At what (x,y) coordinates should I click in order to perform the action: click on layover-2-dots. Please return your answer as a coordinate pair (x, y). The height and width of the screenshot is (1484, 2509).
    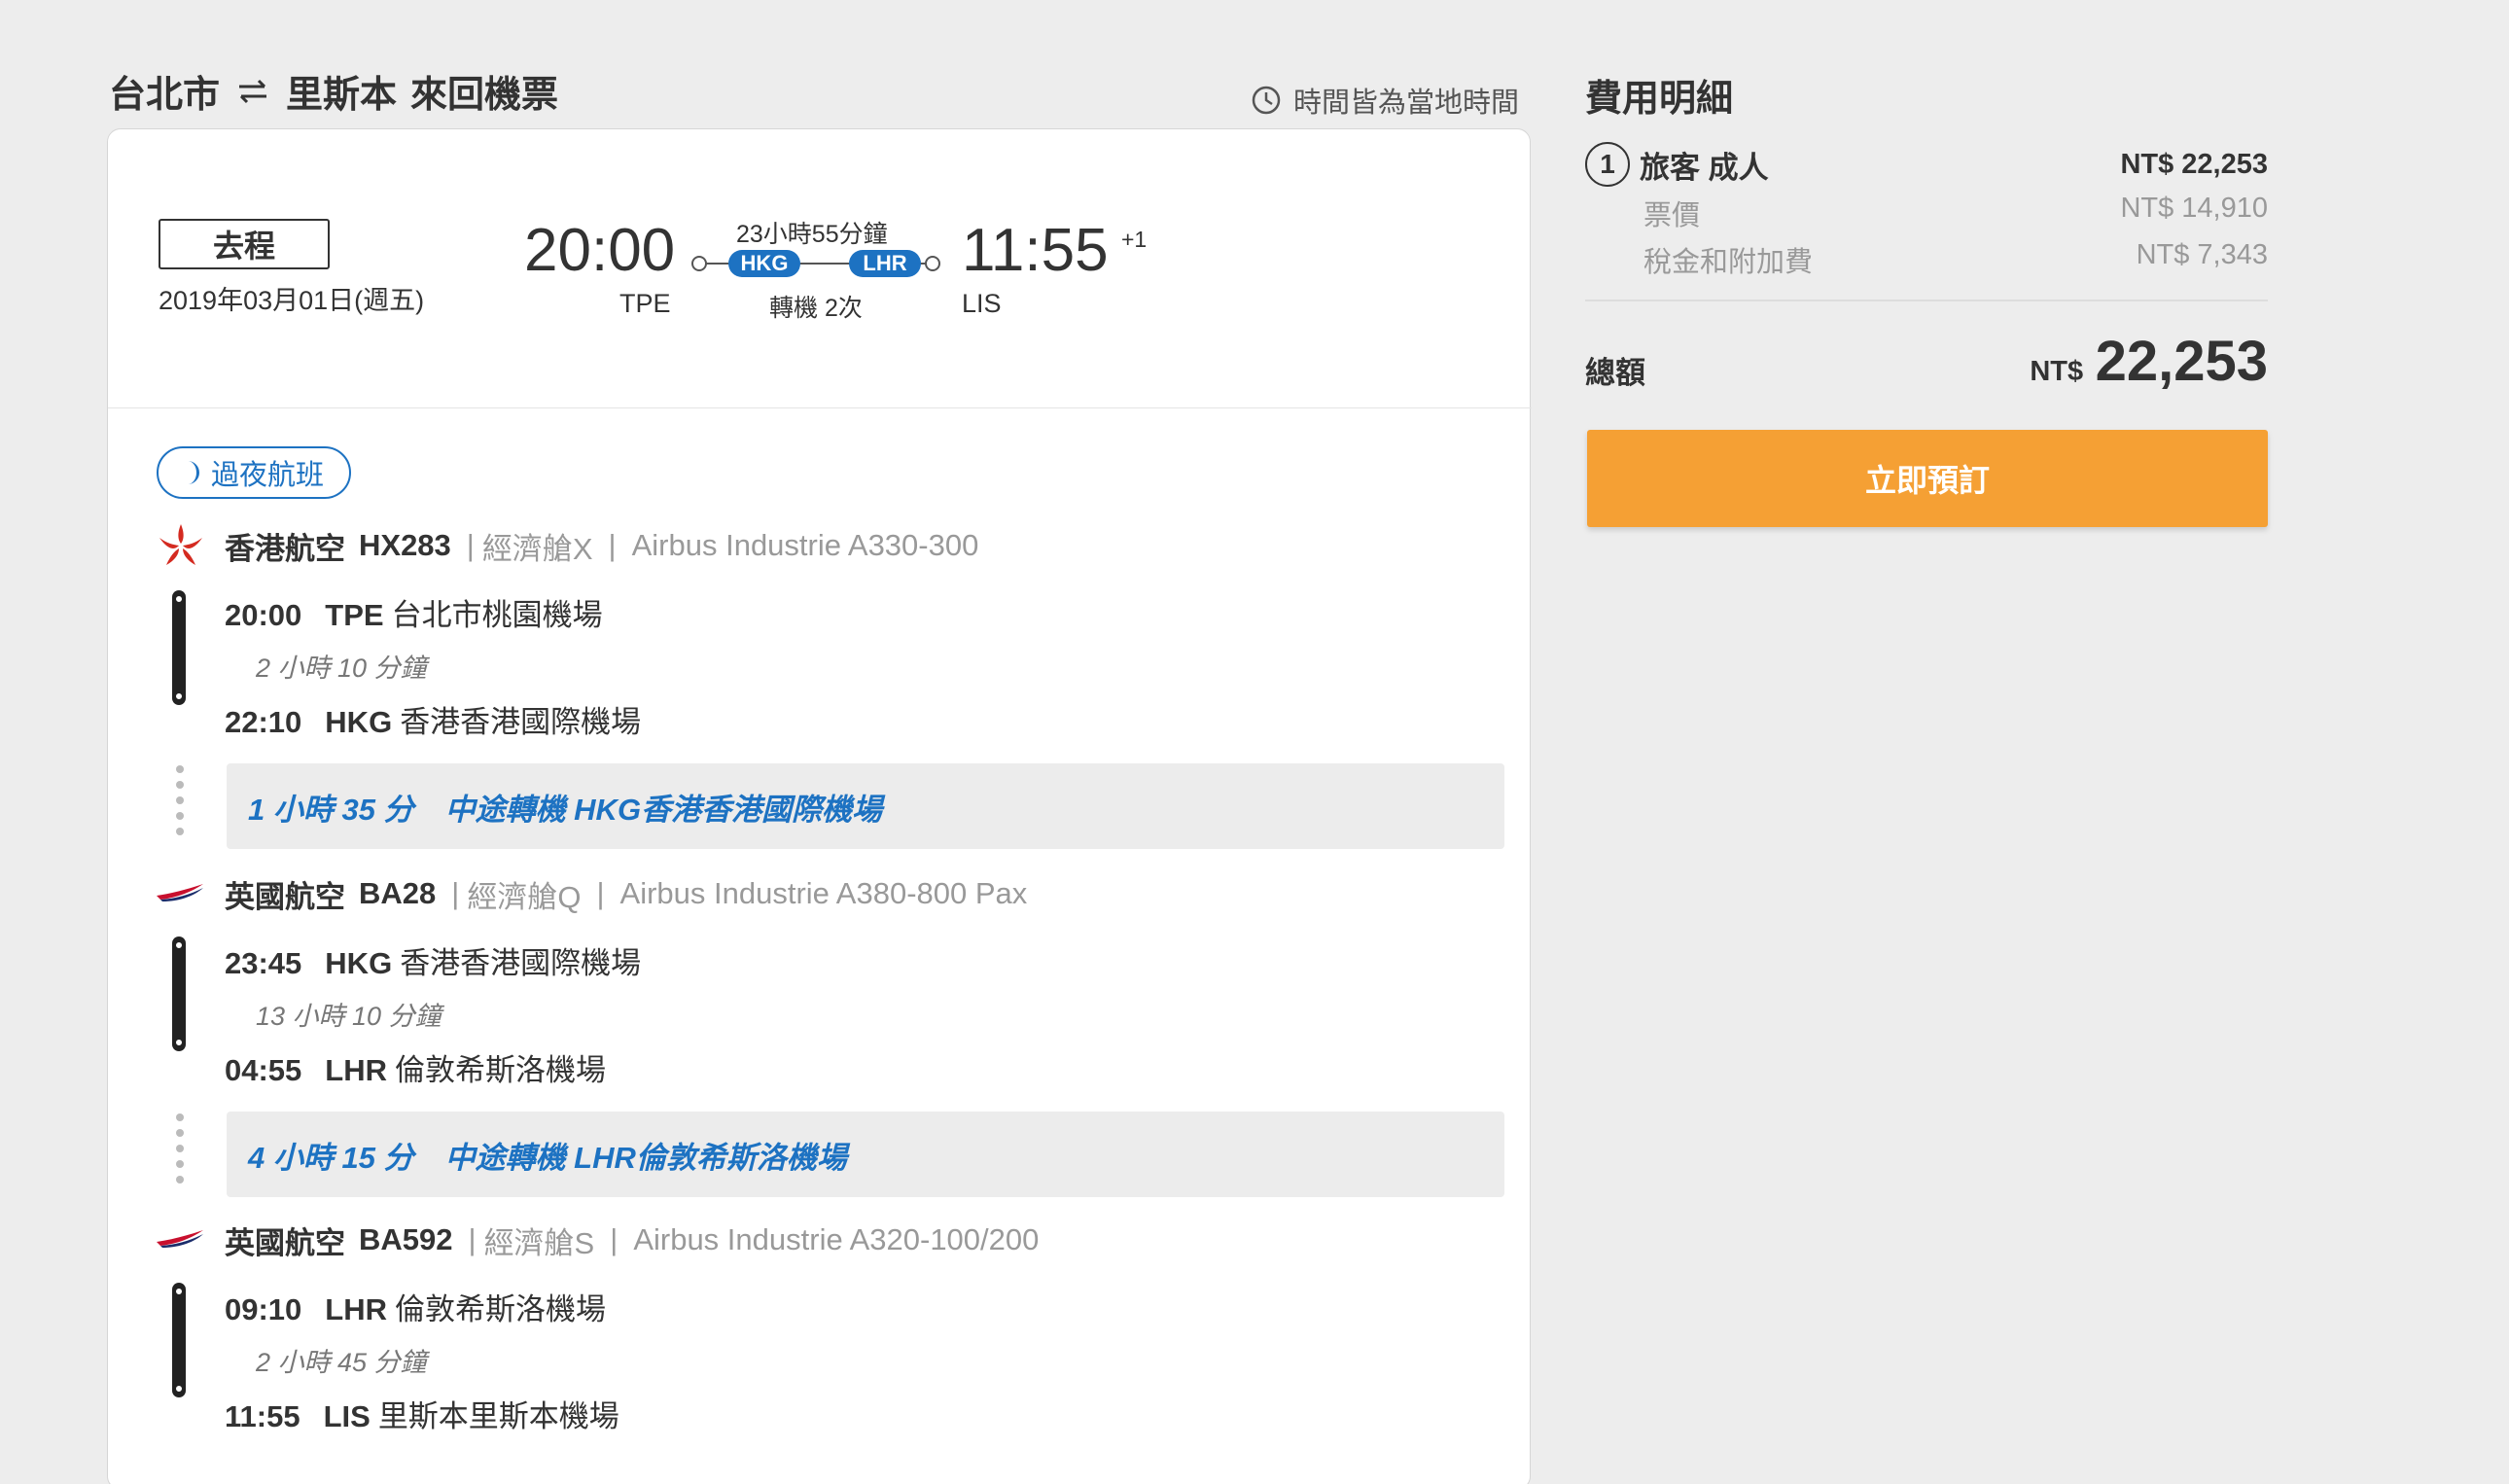
    Looking at the image, I should click on (180, 1152).